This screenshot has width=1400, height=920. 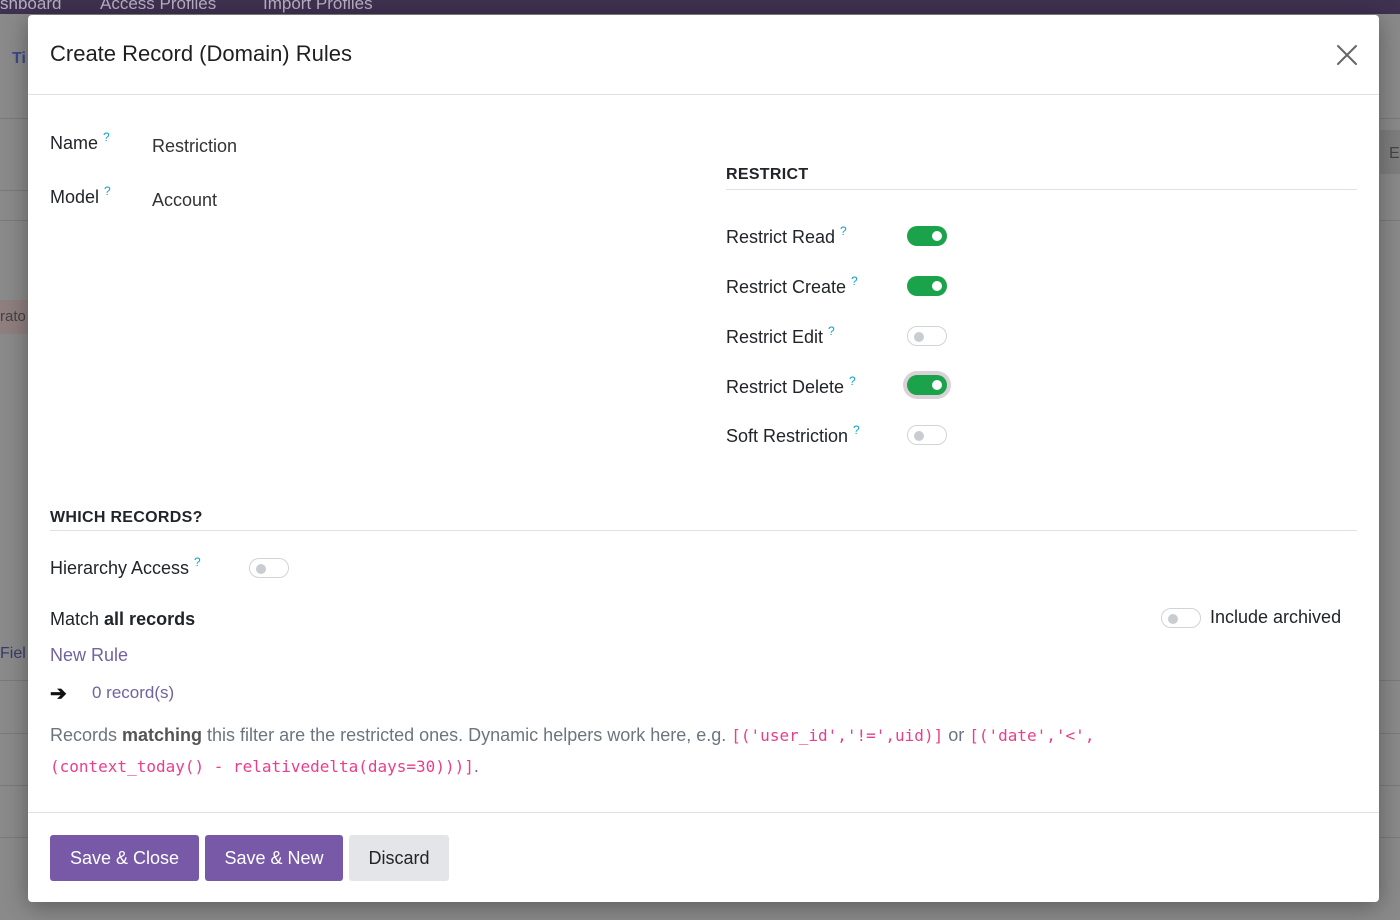 I want to click on name-value: Restriction, so click(x=194, y=146).